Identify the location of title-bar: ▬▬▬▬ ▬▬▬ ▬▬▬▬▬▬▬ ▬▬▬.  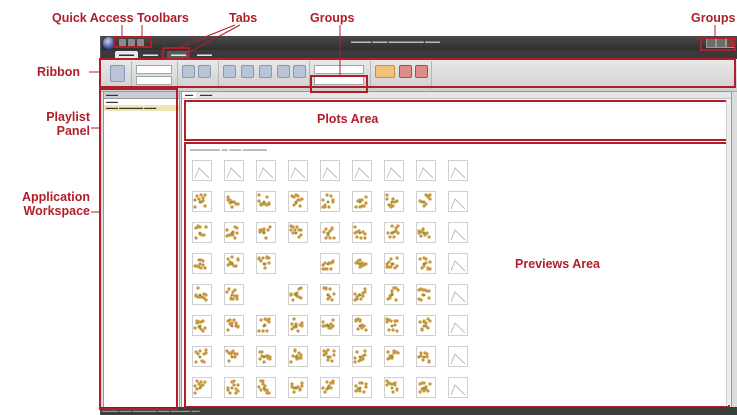
(419, 43).